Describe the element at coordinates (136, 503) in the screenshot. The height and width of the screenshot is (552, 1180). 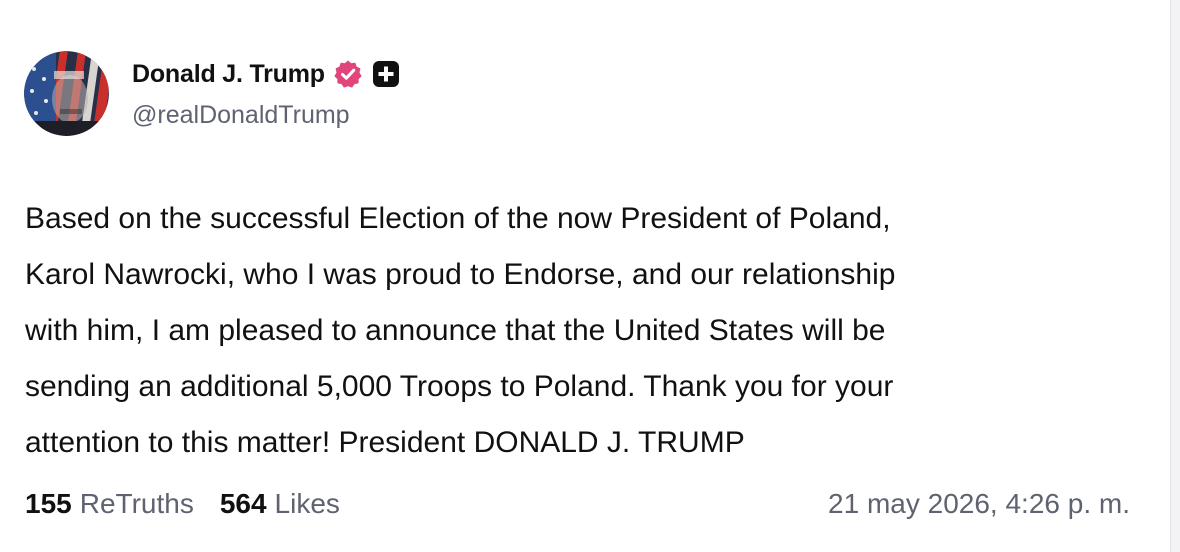
I see `retruths-label: ReTruths` at that location.